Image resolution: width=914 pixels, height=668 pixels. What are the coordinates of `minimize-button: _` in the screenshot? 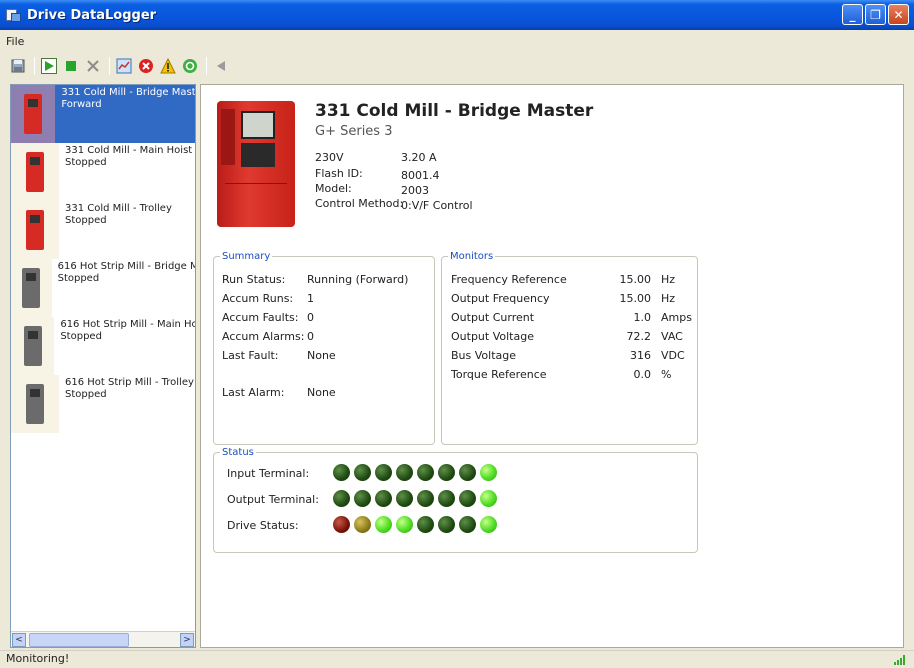 It's located at (852, 14).